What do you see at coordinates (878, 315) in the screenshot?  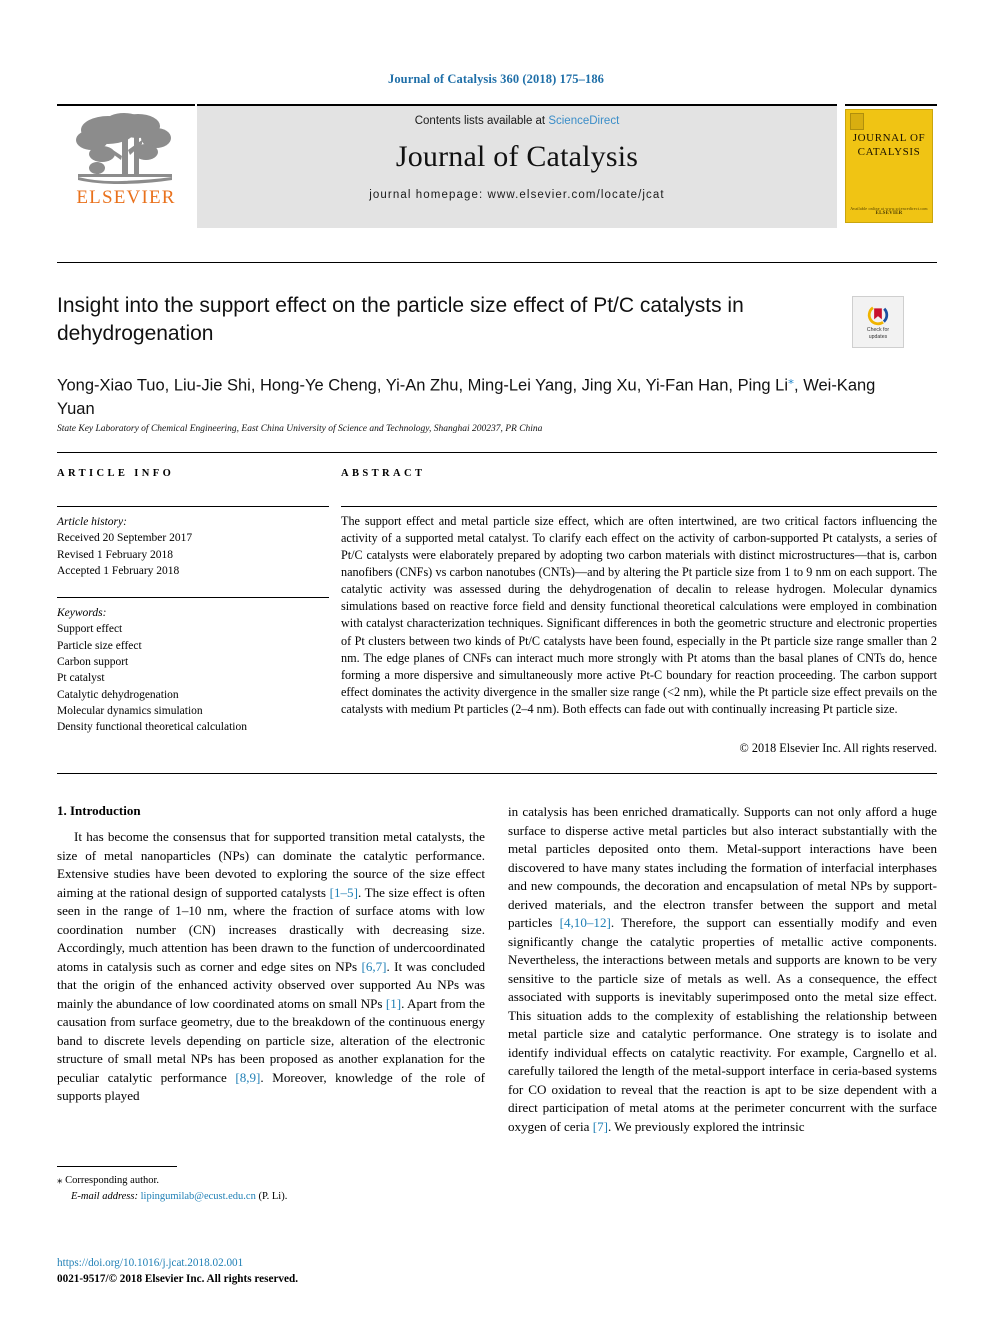 I see `crossmark-icon` at bounding box center [878, 315].